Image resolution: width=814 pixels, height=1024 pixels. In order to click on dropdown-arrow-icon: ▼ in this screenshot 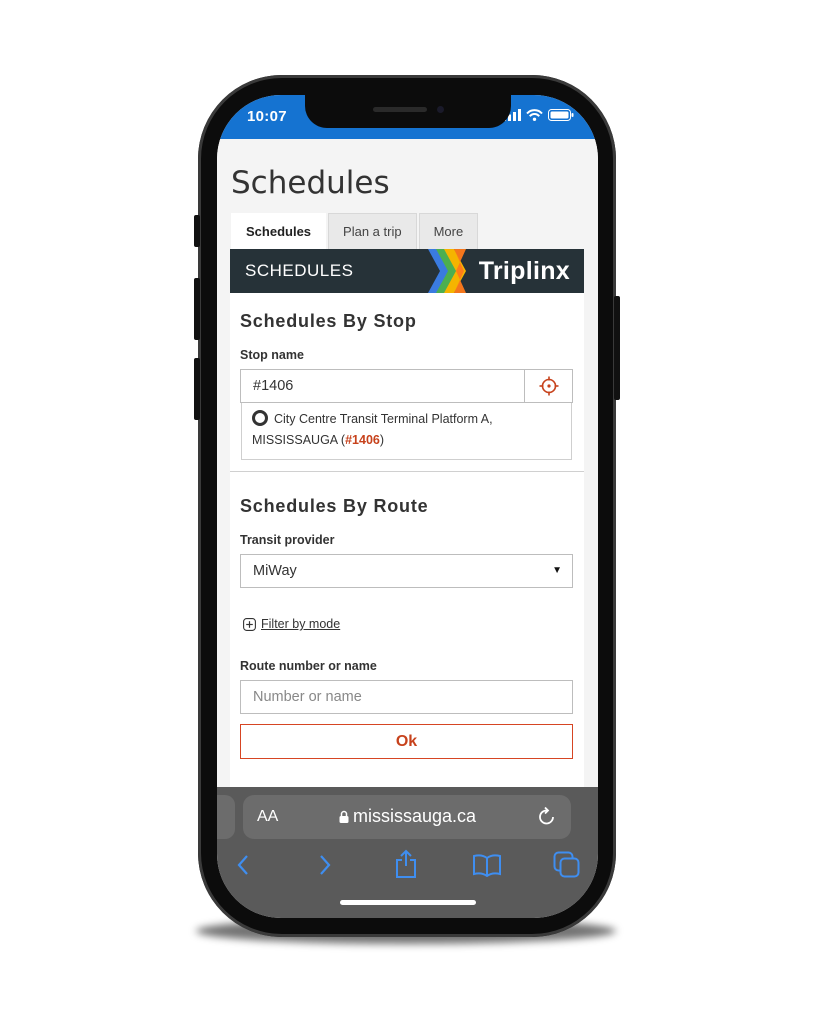, I will do `click(557, 570)`.